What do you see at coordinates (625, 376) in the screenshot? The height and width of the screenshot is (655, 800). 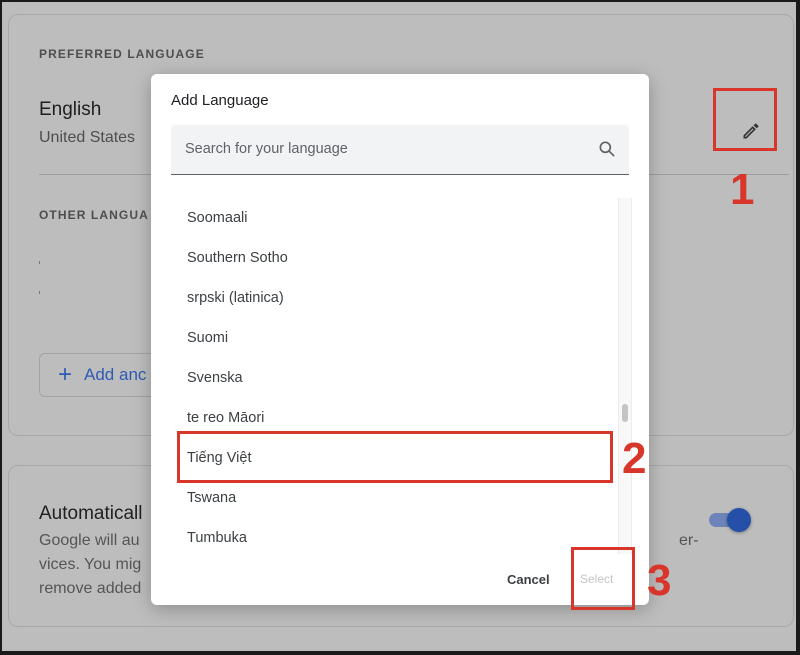 I see `list-scrollbar` at bounding box center [625, 376].